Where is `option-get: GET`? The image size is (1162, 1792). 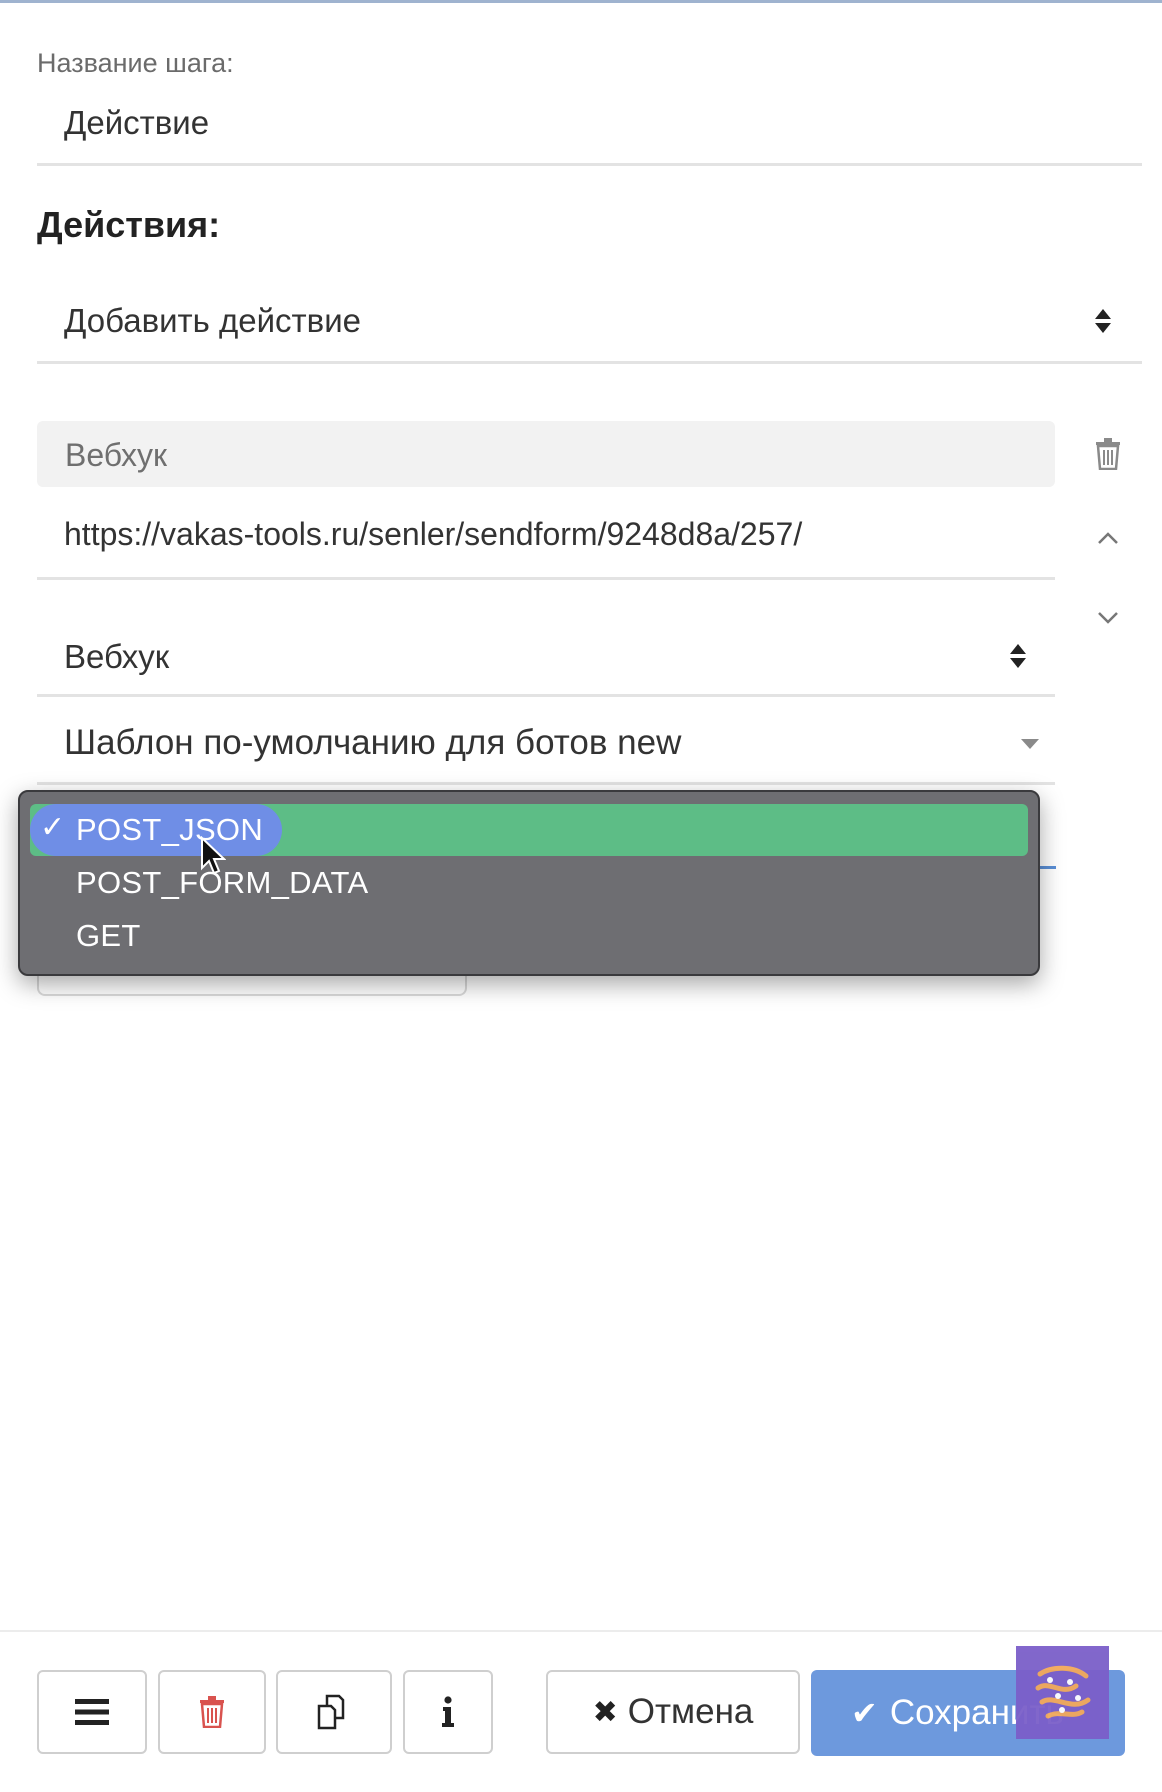 option-get: GET is located at coordinates (108, 936).